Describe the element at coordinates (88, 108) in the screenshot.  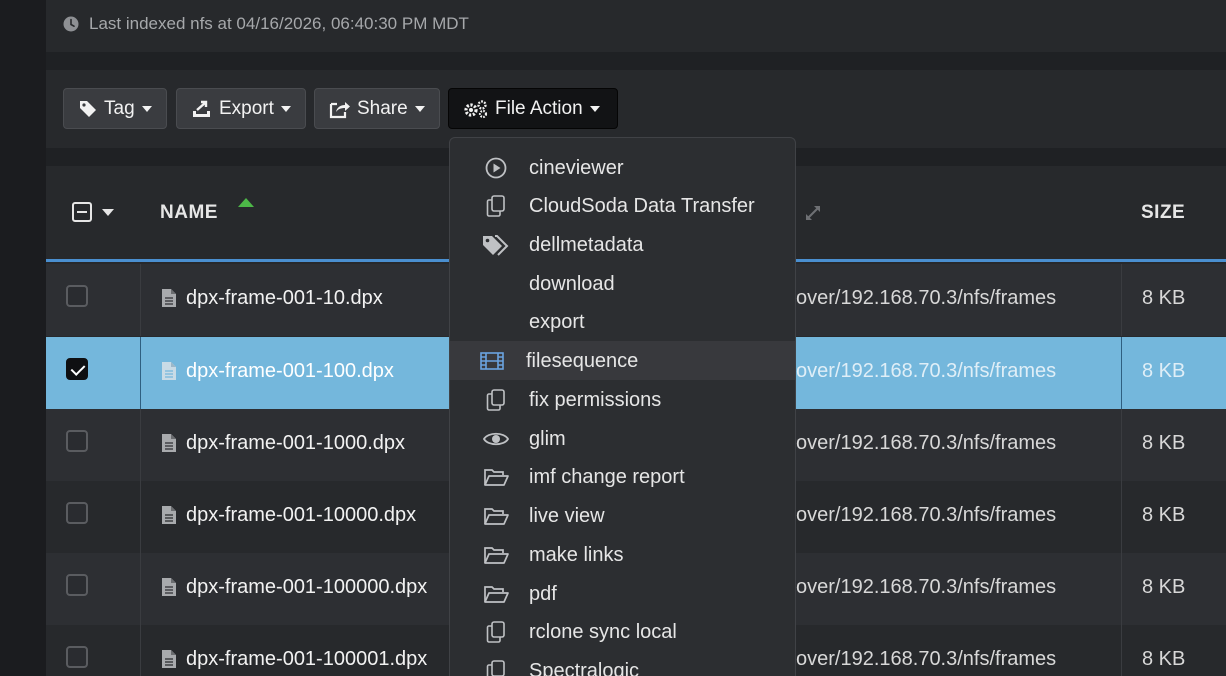
I see `tag-icon` at that location.